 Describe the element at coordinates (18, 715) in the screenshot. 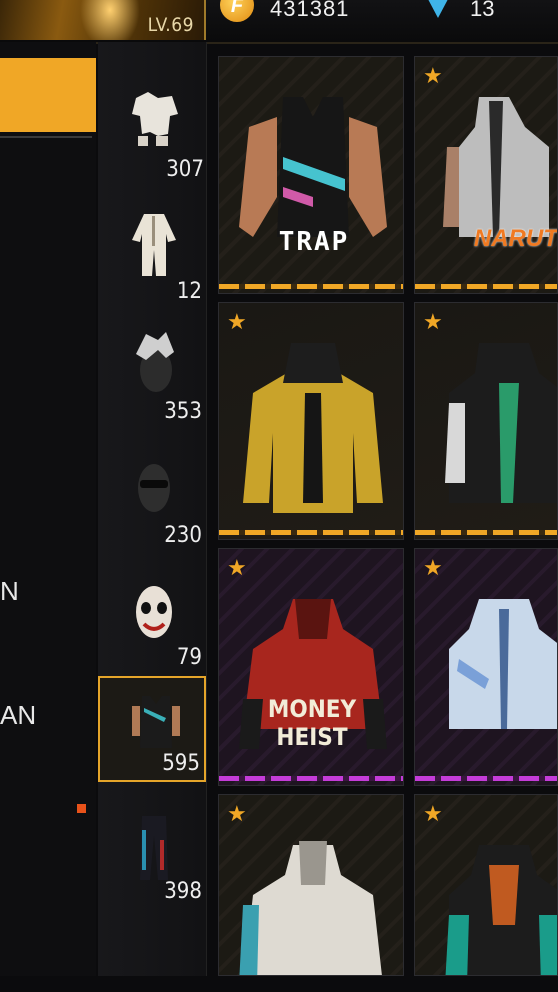

I see `category-label-2: AN` at that location.